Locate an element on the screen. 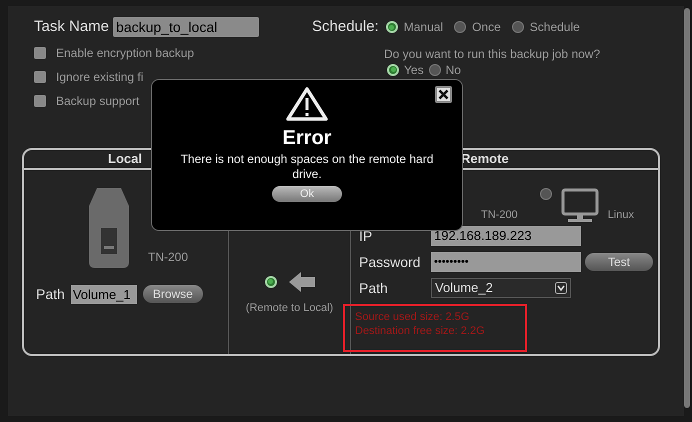 The image size is (692, 422). left-arrow-icon is located at coordinates (301, 282).